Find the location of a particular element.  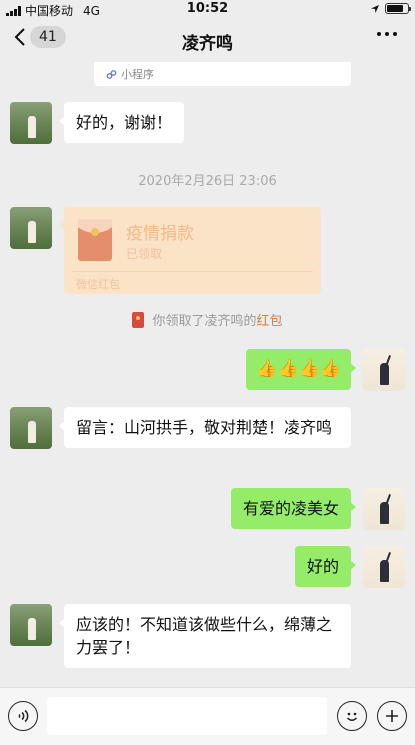

message-text: 好的 is located at coordinates (322, 566).